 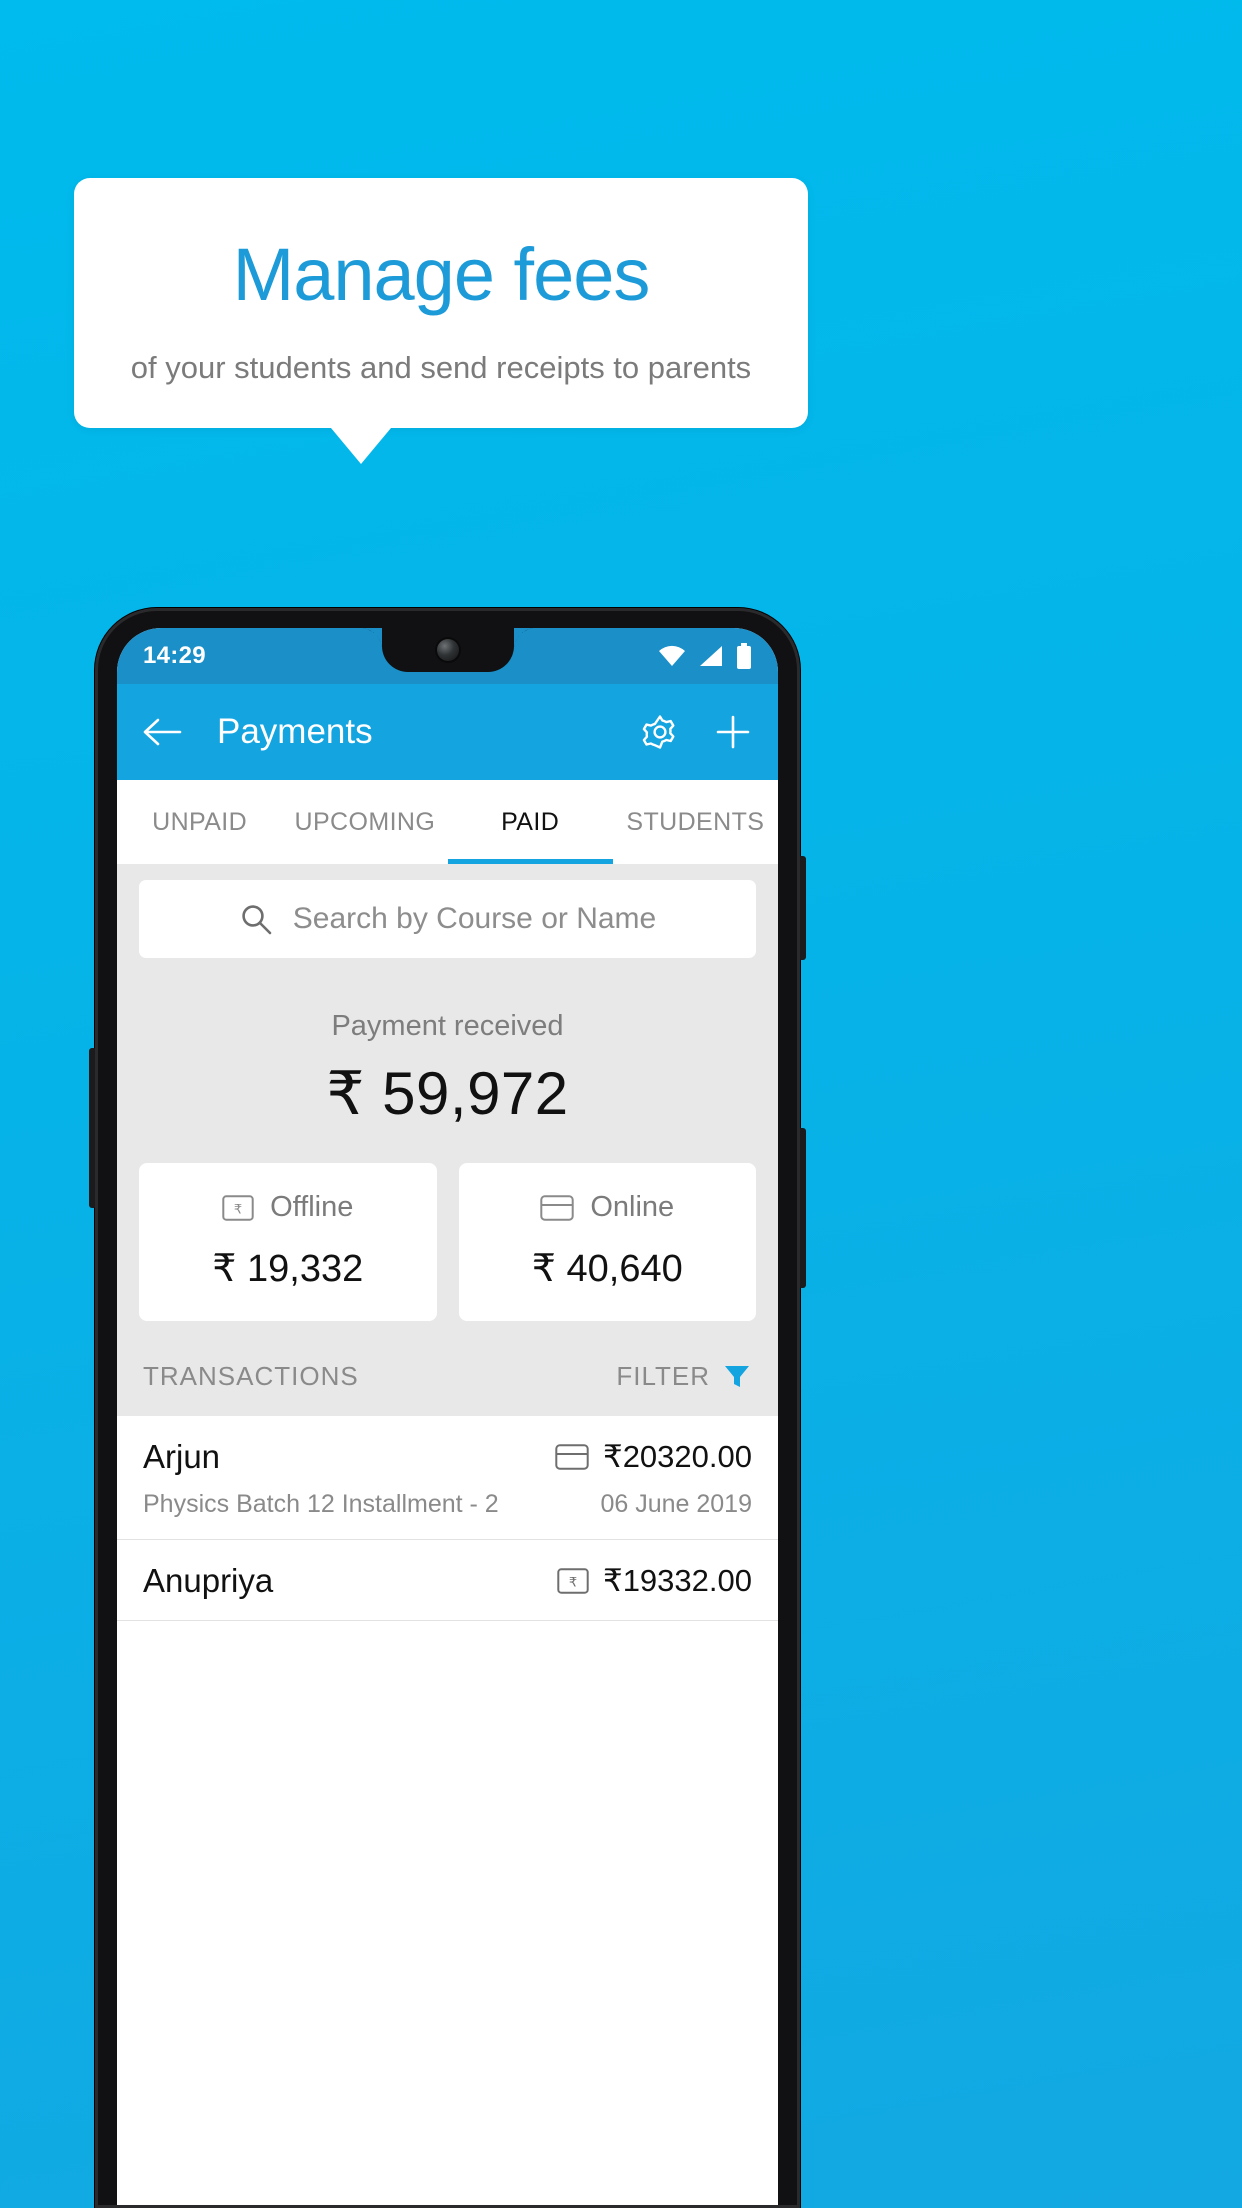 I want to click on transaction-name: Anupriya, so click(x=208, y=1580).